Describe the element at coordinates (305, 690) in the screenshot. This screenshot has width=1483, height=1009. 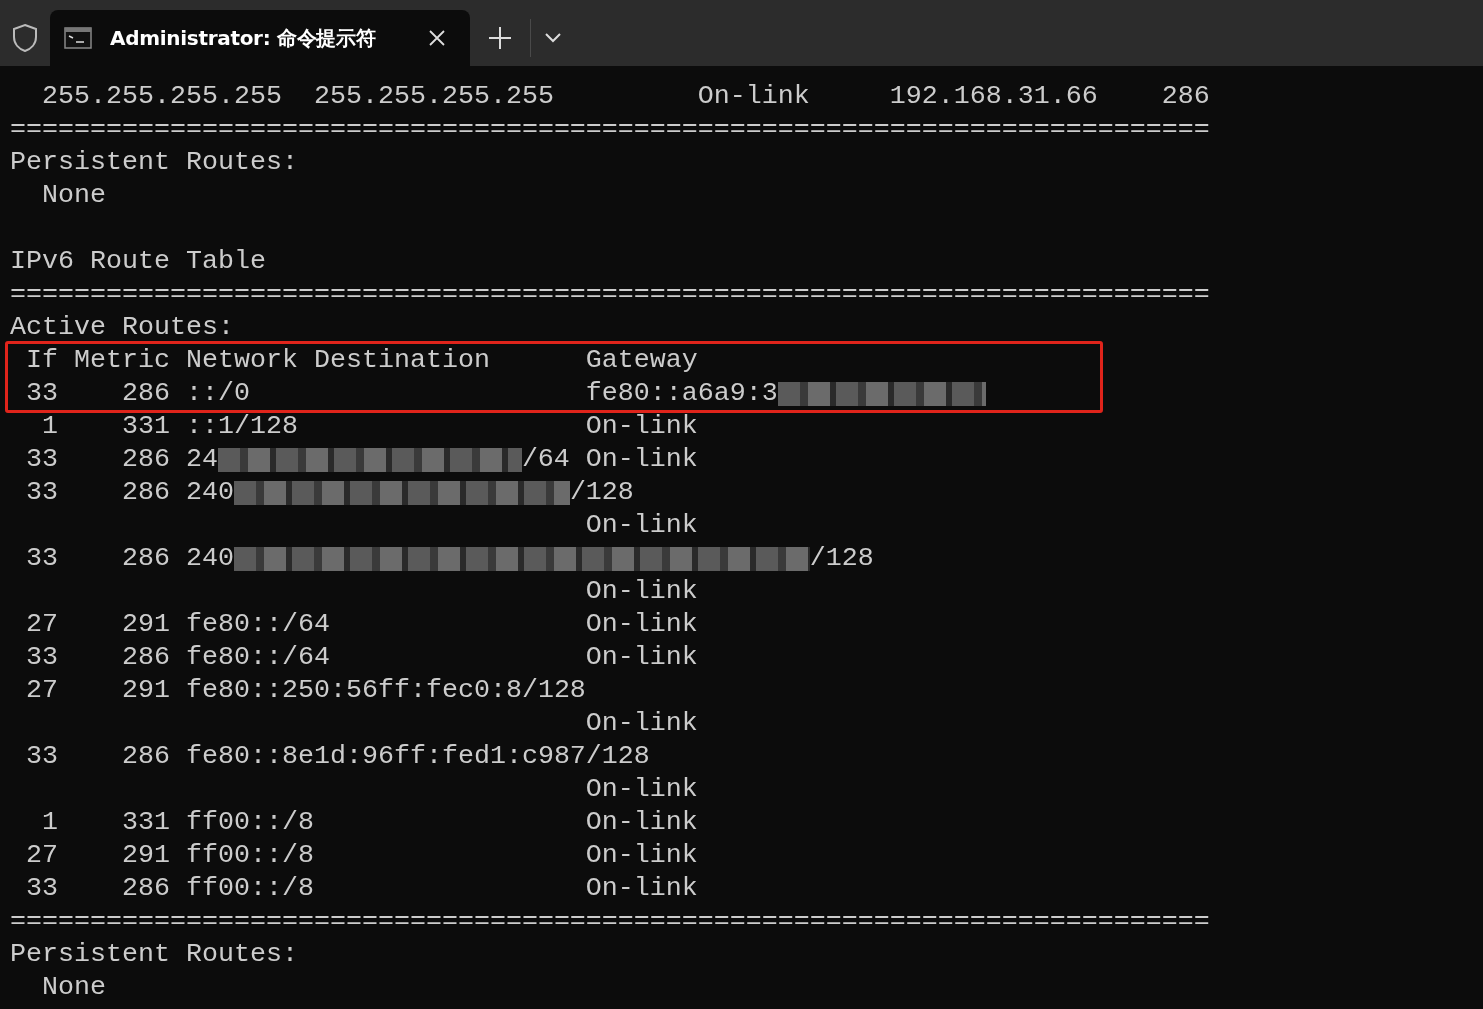
I see `console-line: 27 291 fe80::250:56ff:fec0:8/128` at that location.